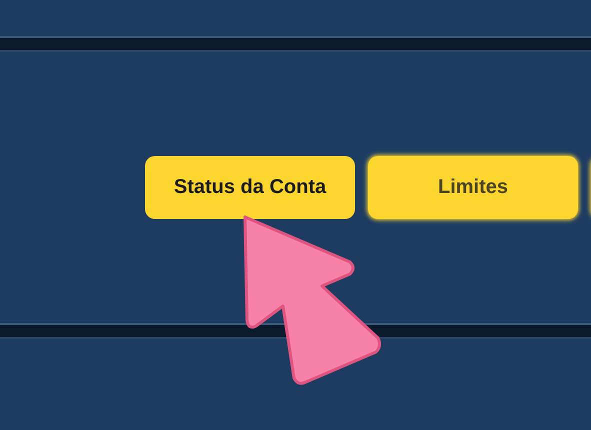  Describe the element at coordinates (473, 187) in the screenshot. I see `tab-button: Limites` at that location.